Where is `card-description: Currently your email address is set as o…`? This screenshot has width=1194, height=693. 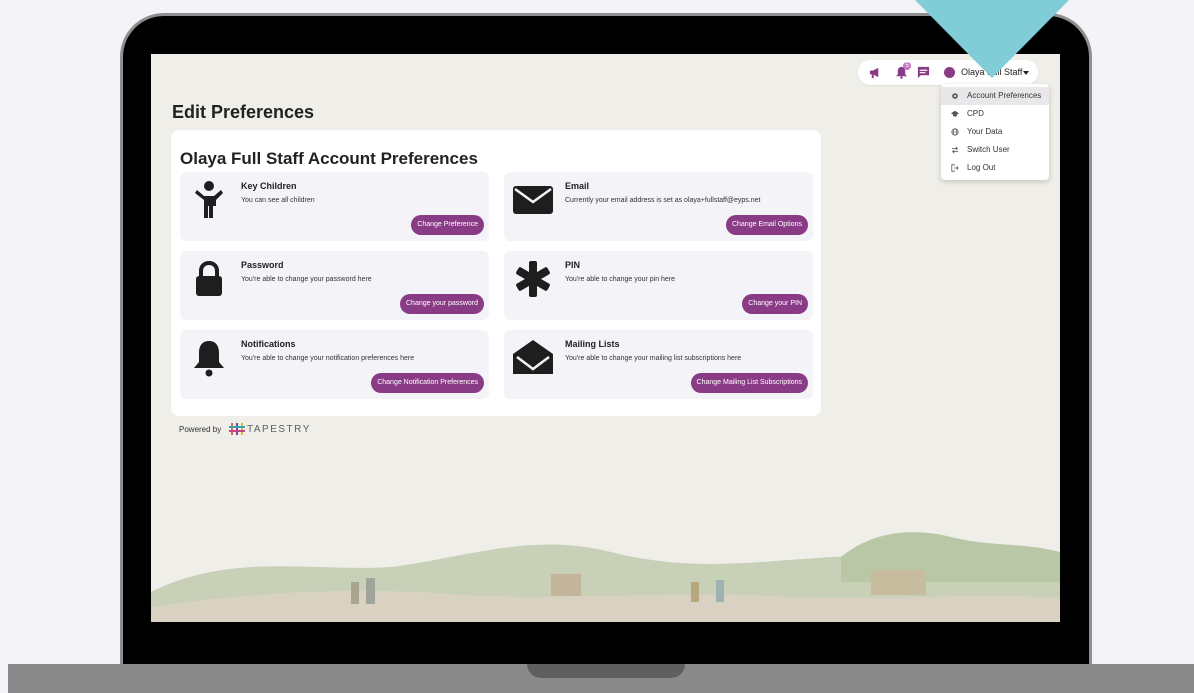 card-description: Currently your email address is set as o… is located at coordinates (663, 200).